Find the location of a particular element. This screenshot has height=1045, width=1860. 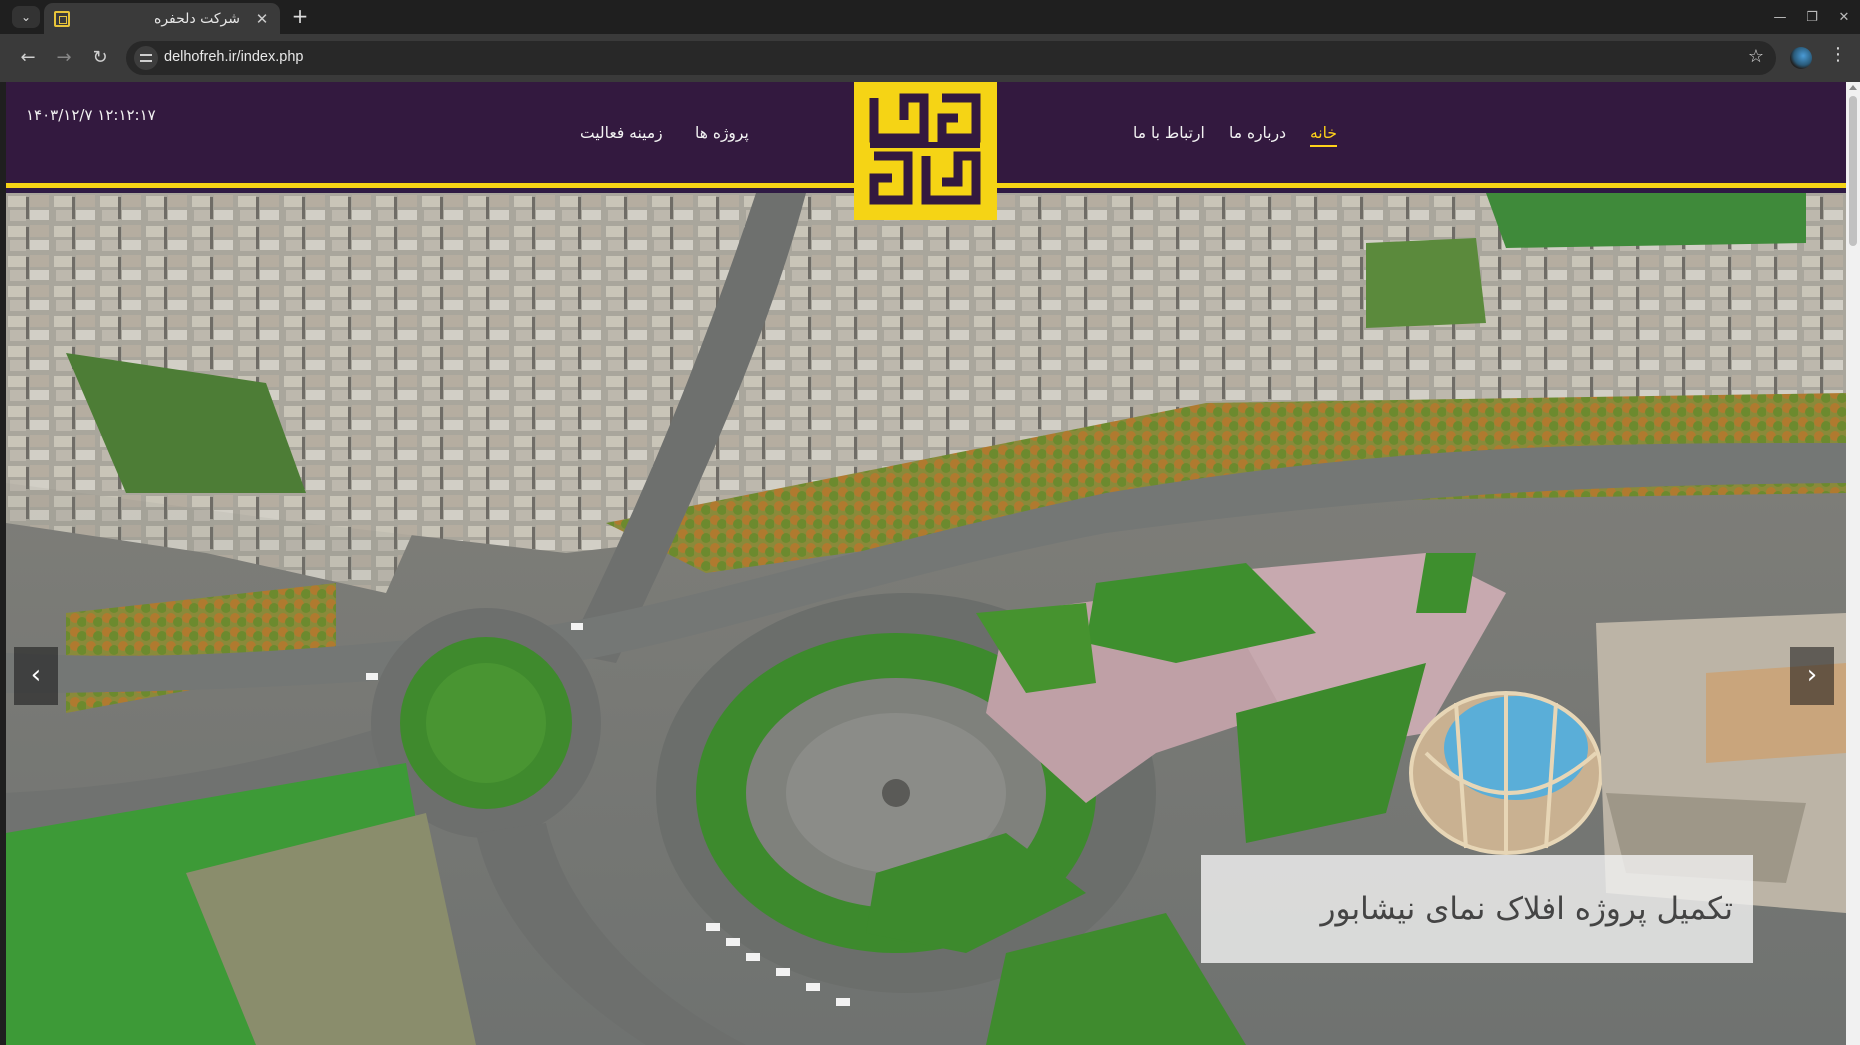

scrollbar-thumb is located at coordinates (1853, 171).